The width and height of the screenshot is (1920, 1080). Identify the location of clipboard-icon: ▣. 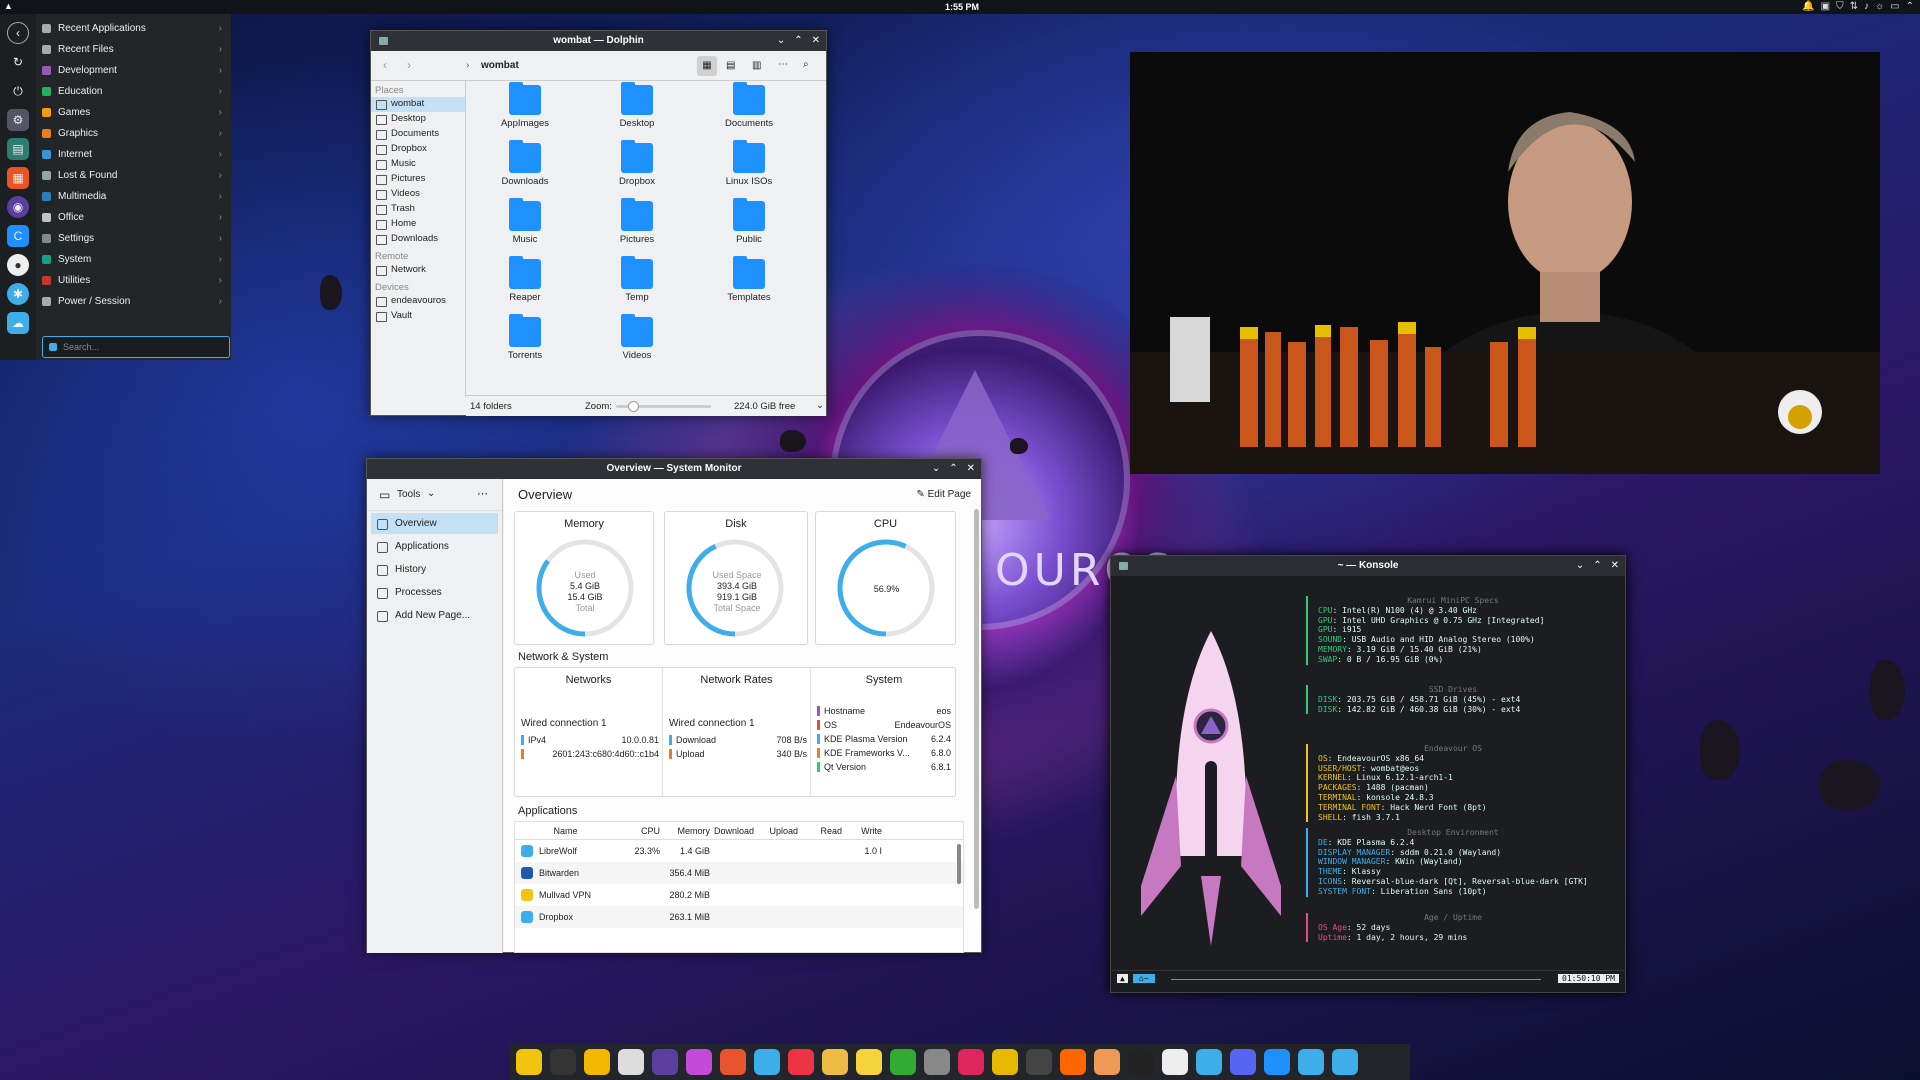
(1825, 6).